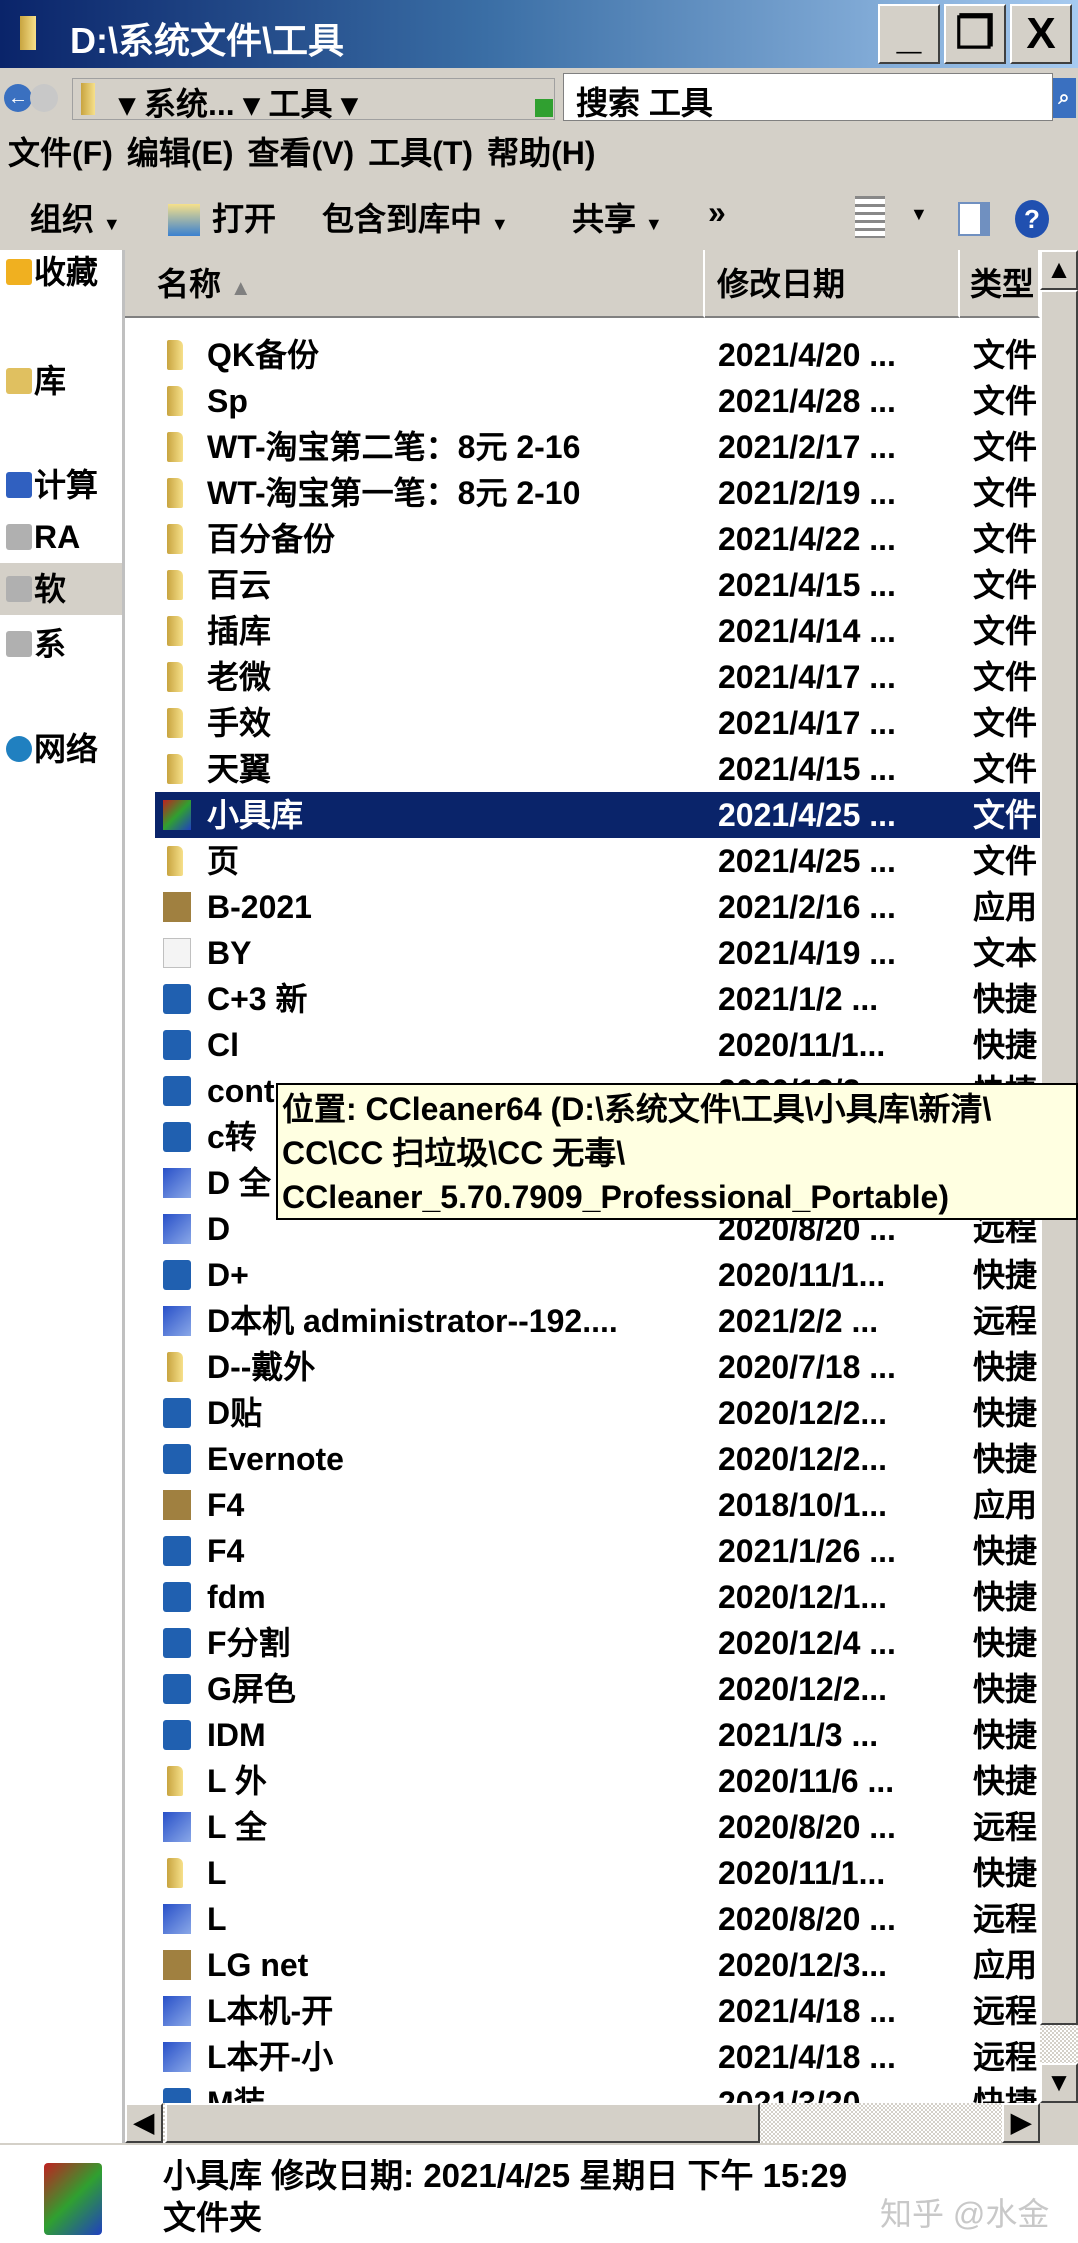 Image resolution: width=1078 pixels, height=2243 pixels. Describe the element at coordinates (597, 493) in the screenshot. I see `file-row: WT-淘宝第一笔：8元 2-10 2021/2/19 ... 文件` at that location.